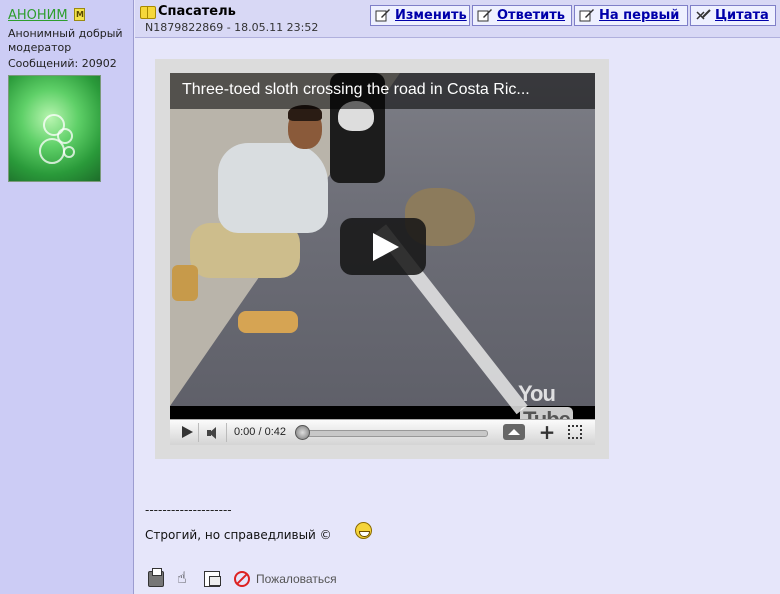  I want to click on author-post-count: Сообщений: 20902, so click(62, 63).